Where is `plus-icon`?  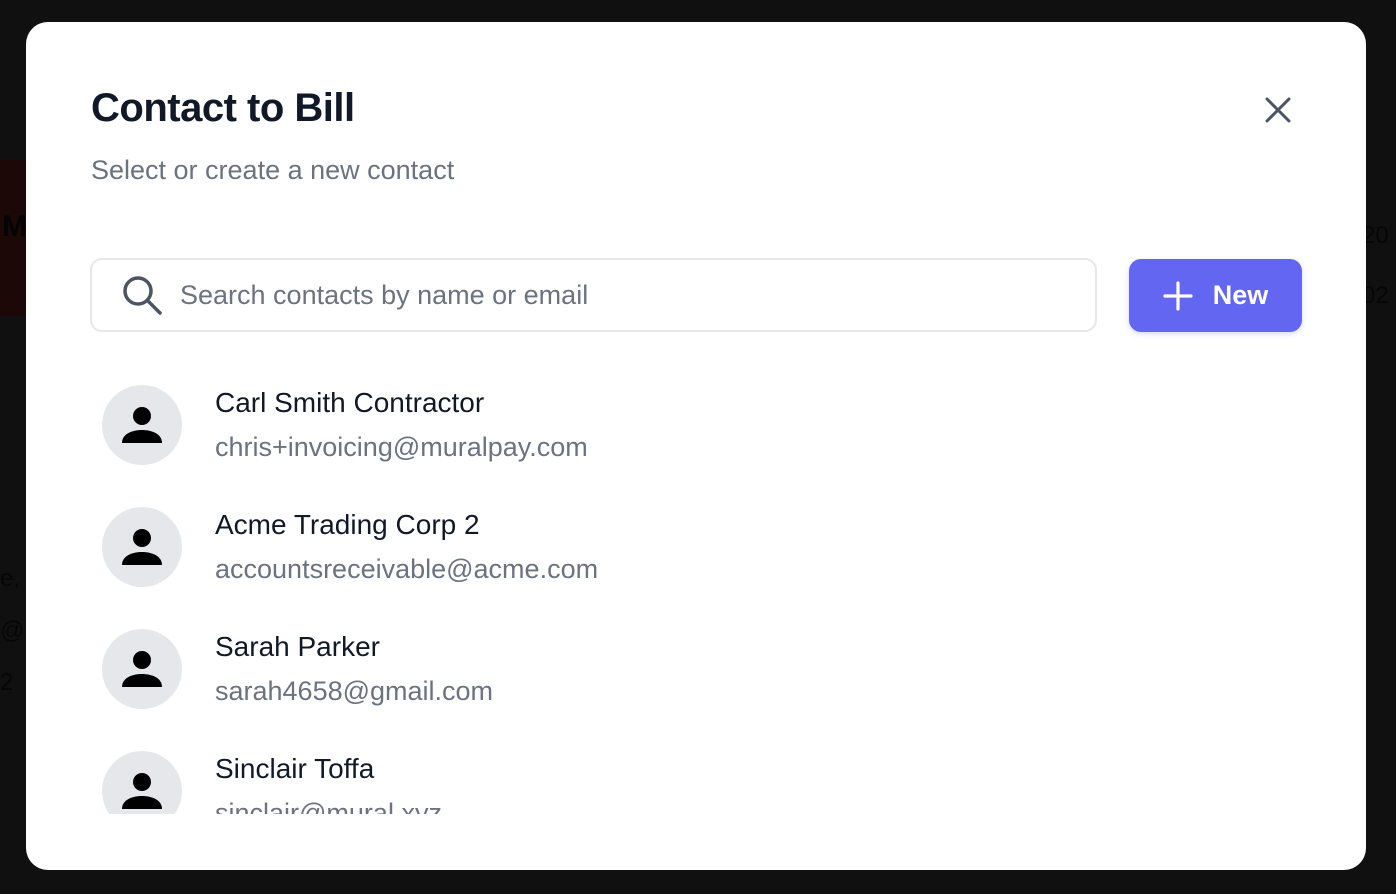 plus-icon is located at coordinates (1178, 295).